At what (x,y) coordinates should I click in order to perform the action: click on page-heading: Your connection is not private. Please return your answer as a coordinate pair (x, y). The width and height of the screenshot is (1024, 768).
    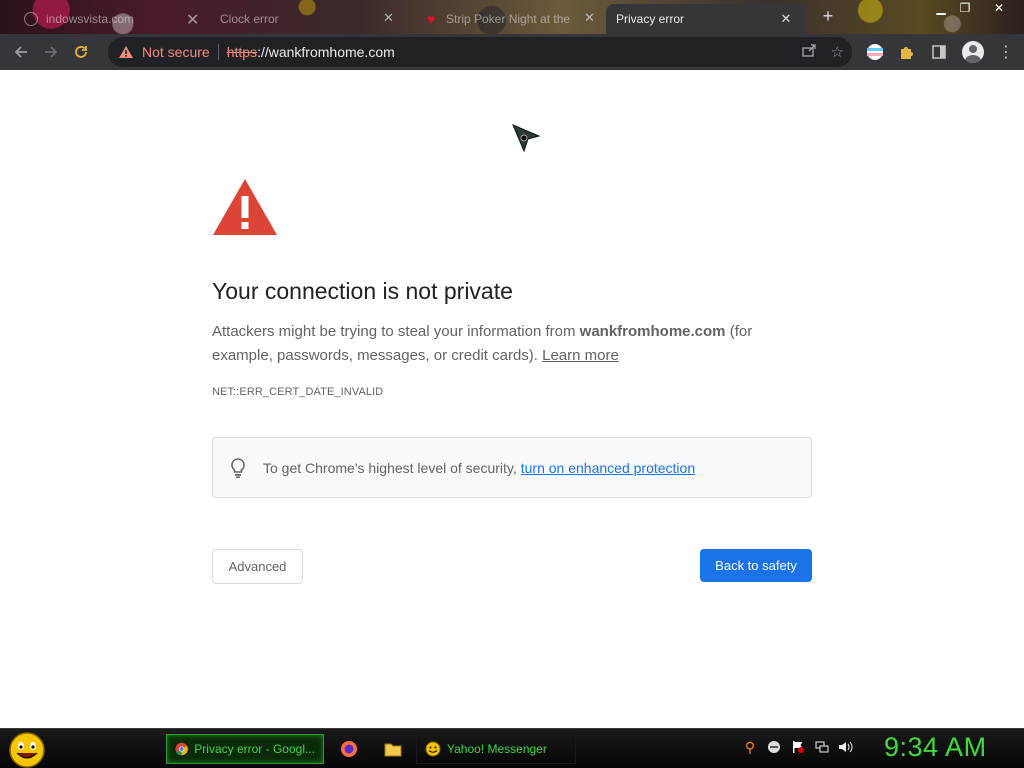
    Looking at the image, I should click on (362, 291).